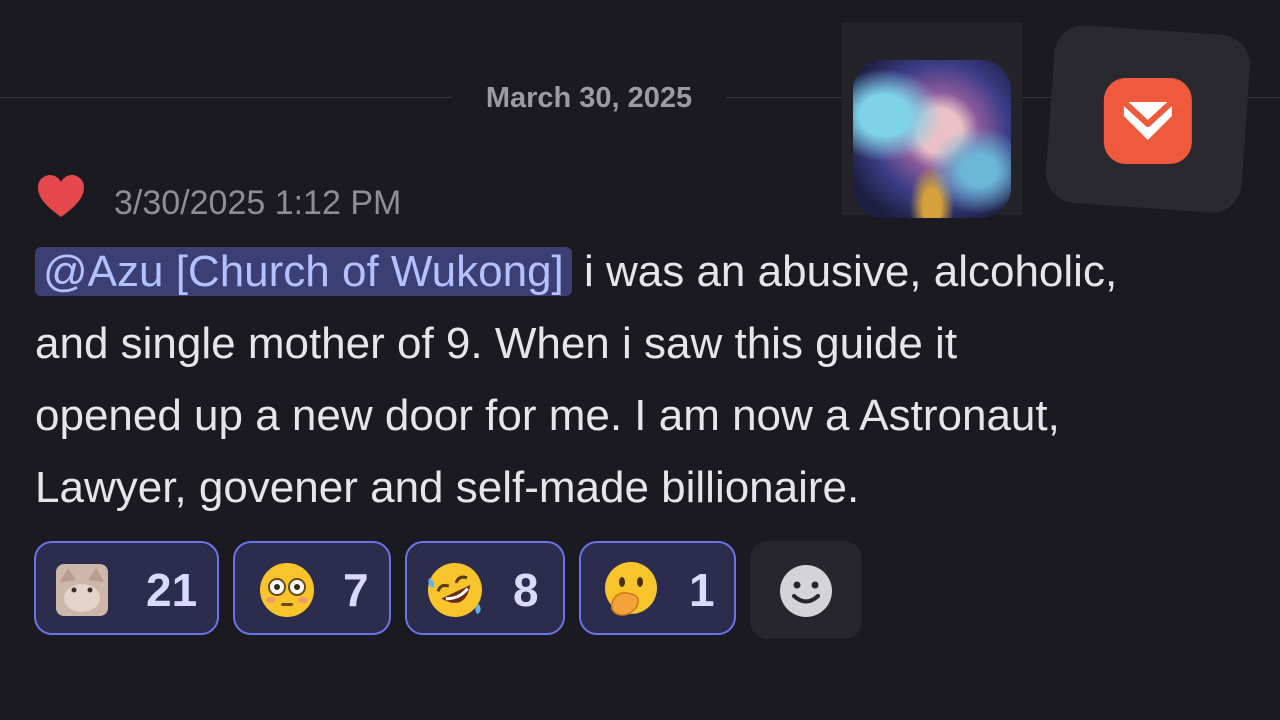 The width and height of the screenshot is (1280, 720). What do you see at coordinates (126, 588) in the screenshot?
I see `reaction-cat: 21` at bounding box center [126, 588].